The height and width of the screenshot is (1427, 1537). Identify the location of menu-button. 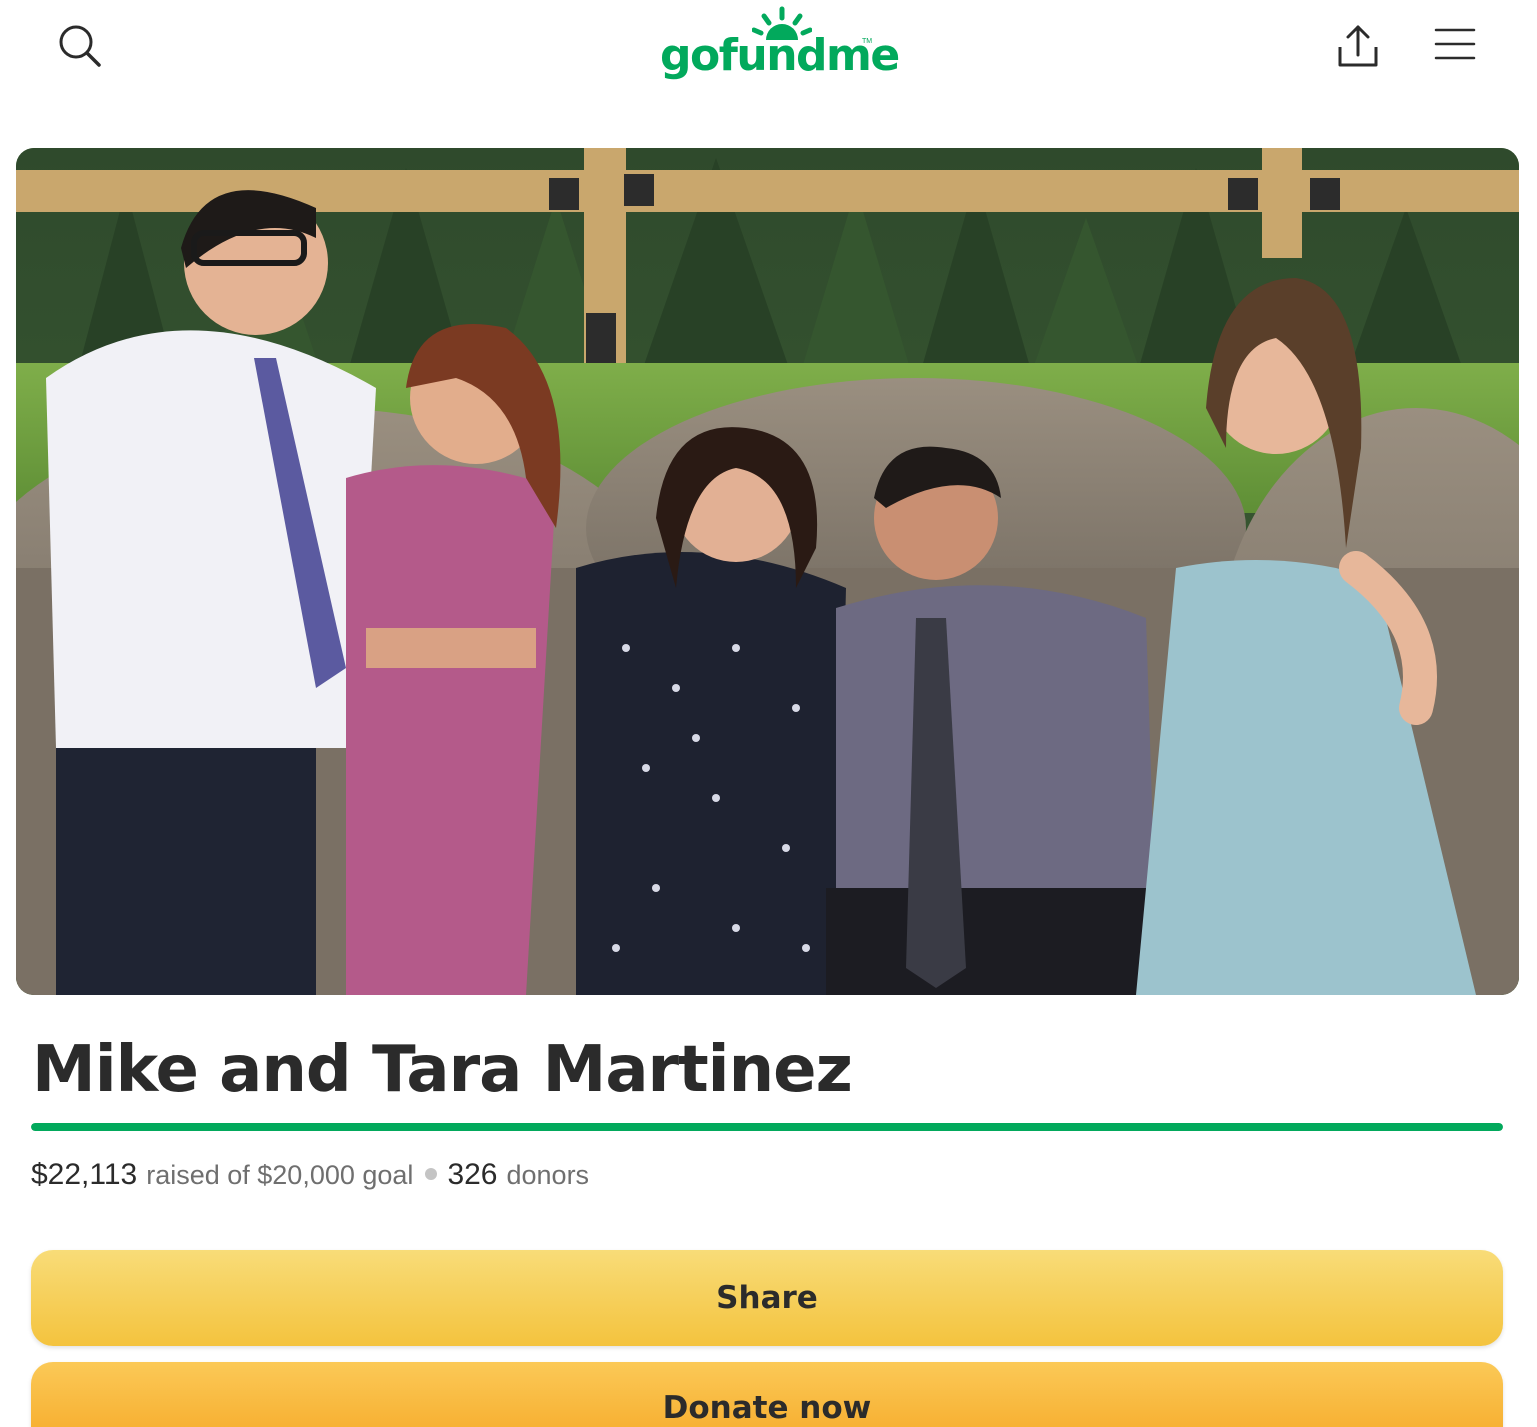
(1455, 44).